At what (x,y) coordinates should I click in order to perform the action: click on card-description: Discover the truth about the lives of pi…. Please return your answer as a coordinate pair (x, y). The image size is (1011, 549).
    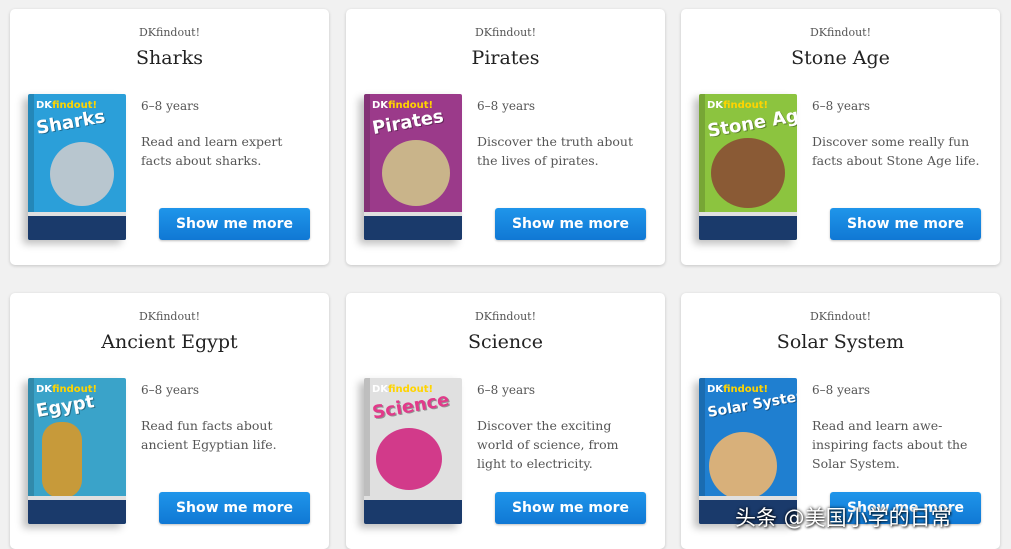
    Looking at the image, I should click on (555, 151).